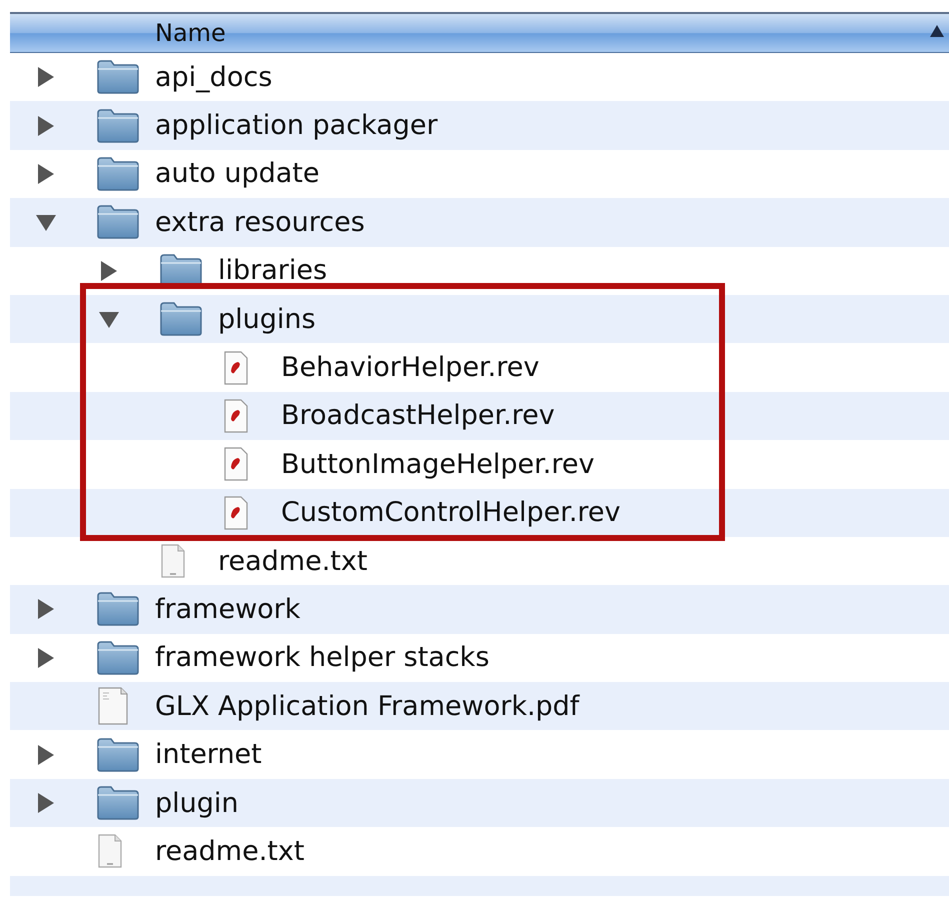 The width and height of the screenshot is (949, 910). What do you see at coordinates (190, 33) in the screenshot?
I see `column-title: Name` at bounding box center [190, 33].